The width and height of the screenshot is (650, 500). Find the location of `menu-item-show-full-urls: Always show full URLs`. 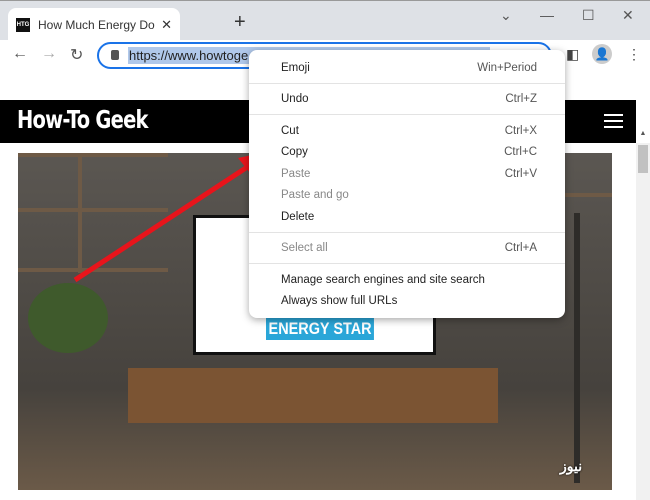

menu-item-show-full-urls: Always show full URLs is located at coordinates (407, 301).